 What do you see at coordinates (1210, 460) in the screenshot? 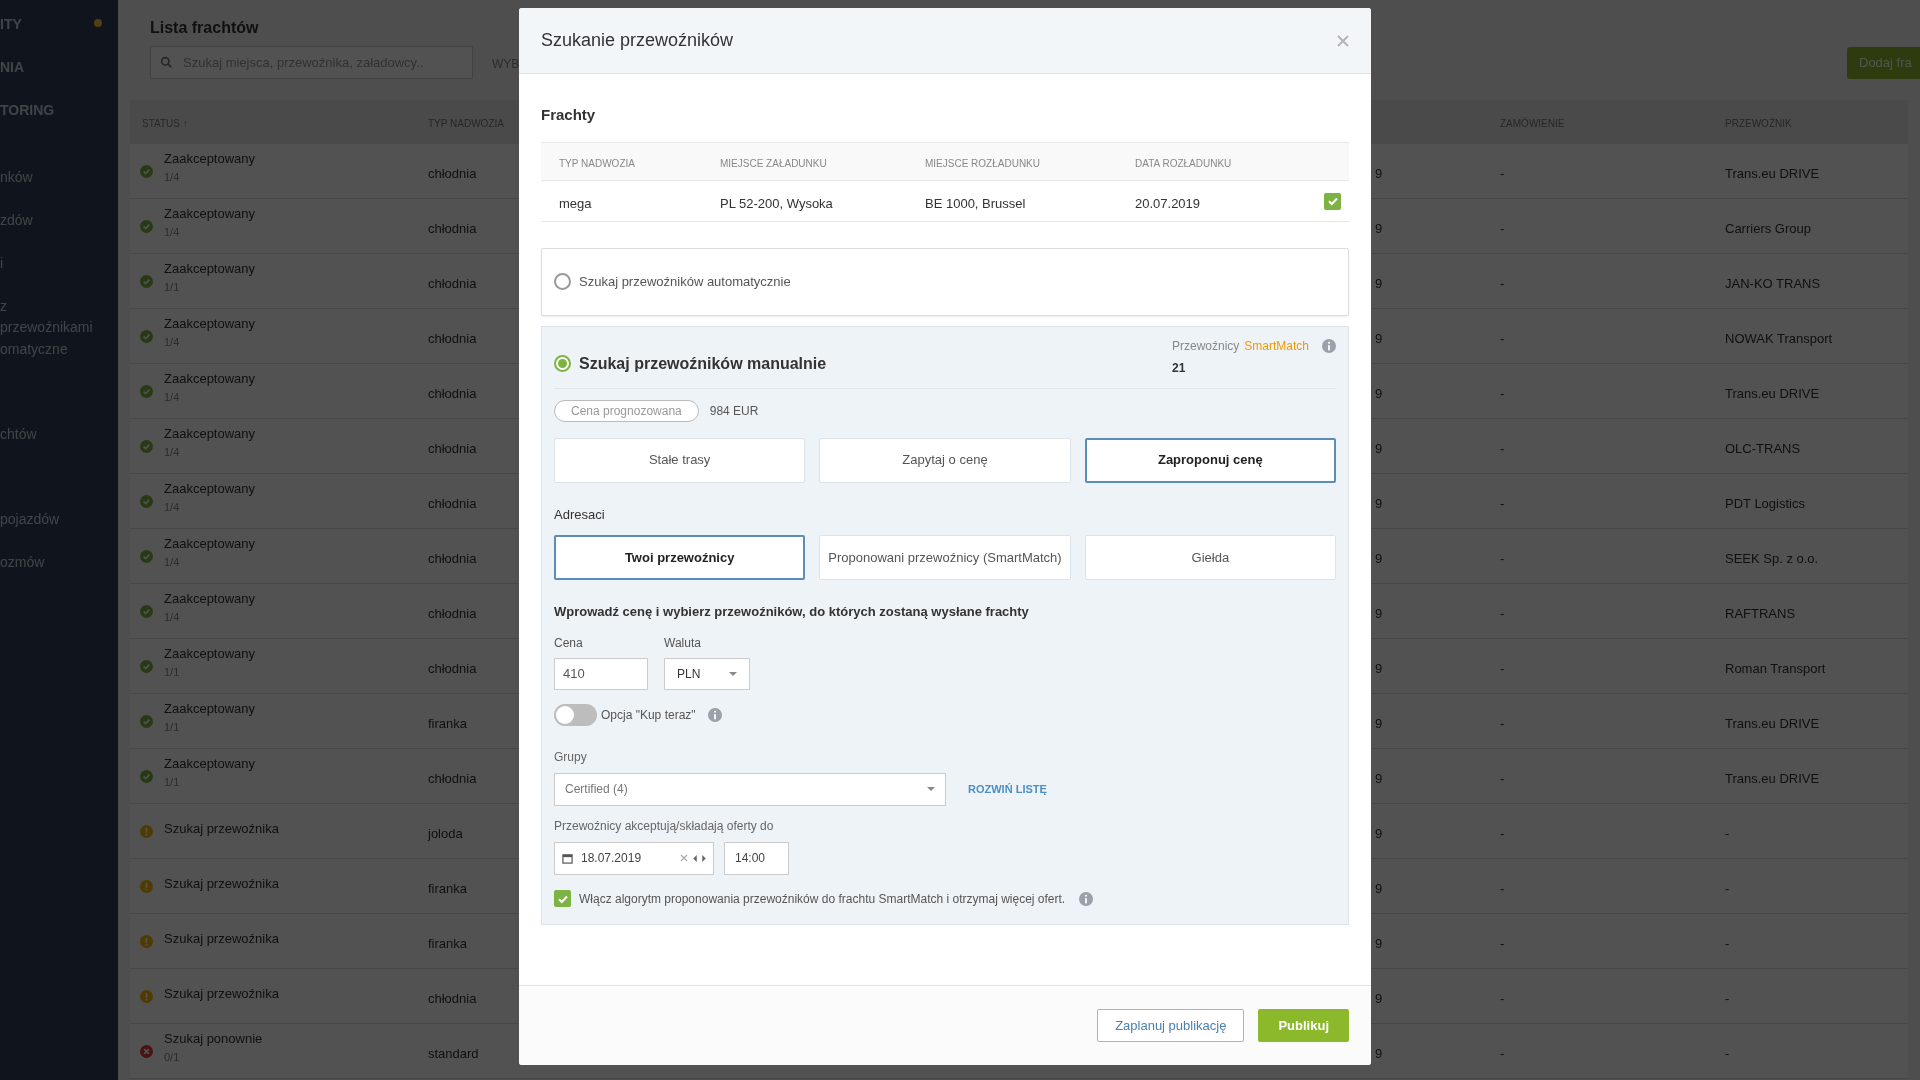
I see `option-button: Zaproponuj cenę` at bounding box center [1210, 460].